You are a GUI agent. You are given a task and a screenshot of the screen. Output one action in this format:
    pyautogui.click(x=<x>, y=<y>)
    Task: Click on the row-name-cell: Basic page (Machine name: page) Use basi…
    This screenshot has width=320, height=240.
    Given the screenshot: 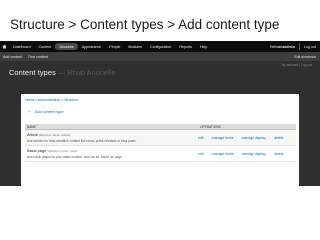 What is the action you would take?
    pyautogui.click(x=111, y=153)
    